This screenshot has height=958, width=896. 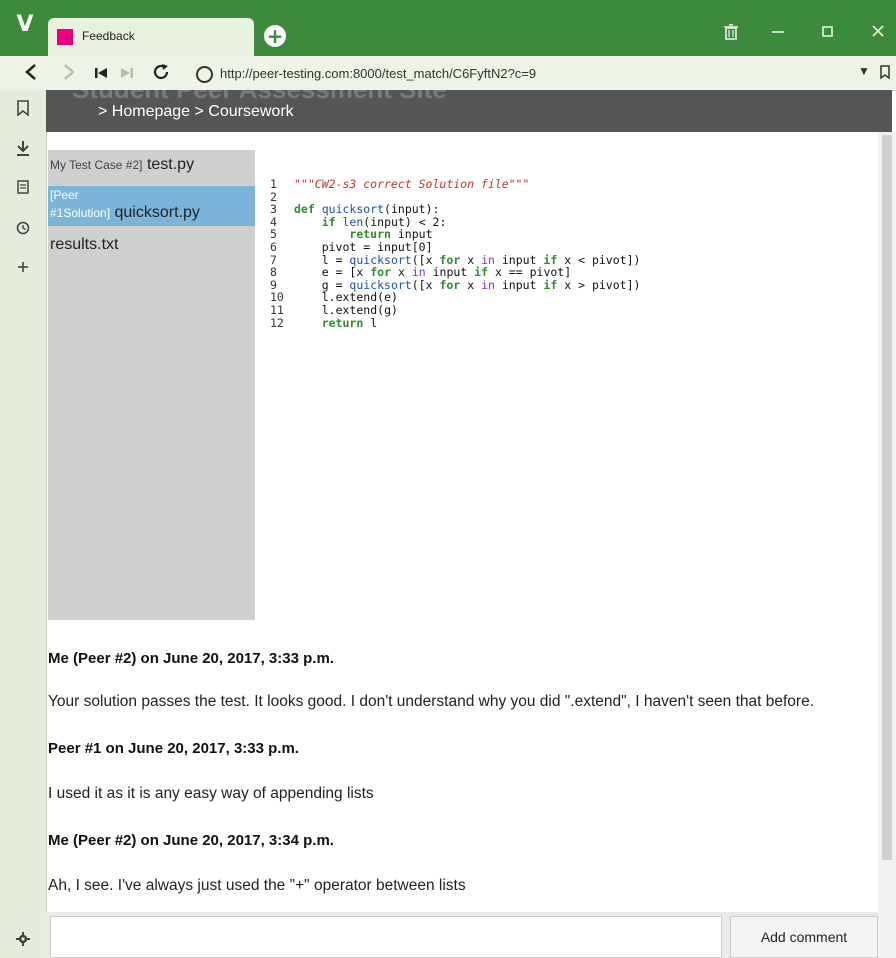 What do you see at coordinates (448, 28) in the screenshot?
I see `browser-titlebar: V Feedback +` at bounding box center [448, 28].